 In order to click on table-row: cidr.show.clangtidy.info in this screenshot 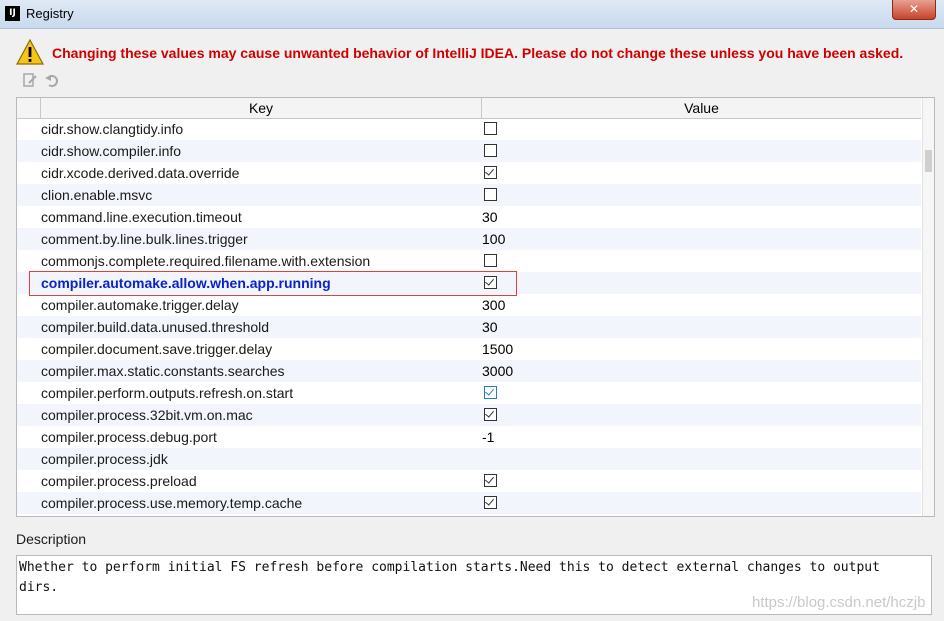, I will do `click(469, 129)`.